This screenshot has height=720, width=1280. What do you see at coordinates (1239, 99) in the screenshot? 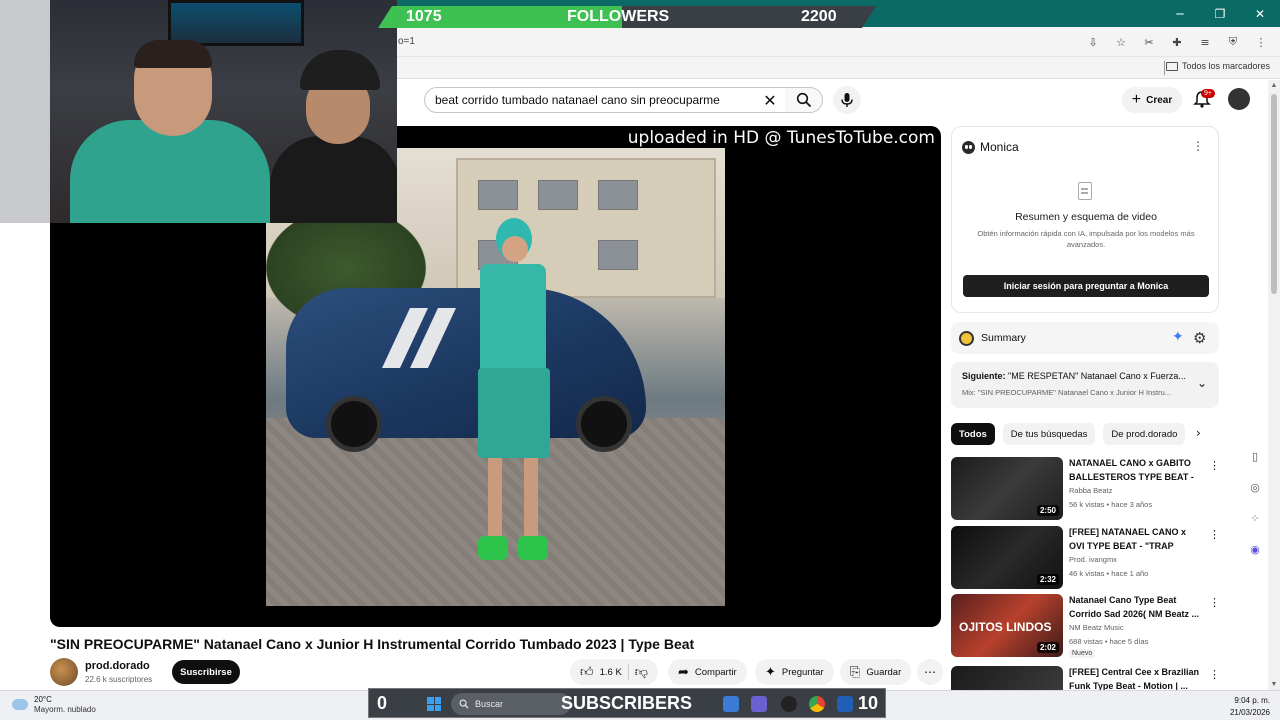
I see `account-avatar` at bounding box center [1239, 99].